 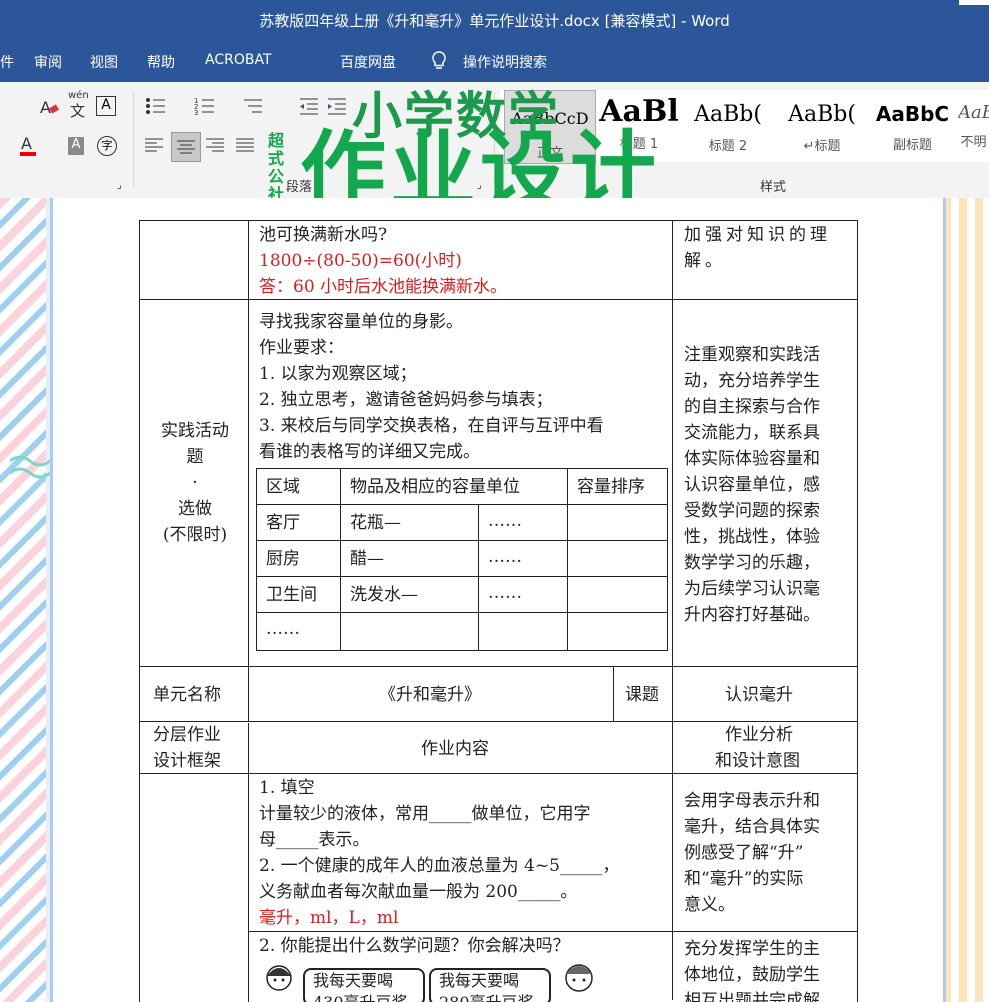 What do you see at coordinates (642, 695) in the screenshot?
I see `topic-label: 课题` at bounding box center [642, 695].